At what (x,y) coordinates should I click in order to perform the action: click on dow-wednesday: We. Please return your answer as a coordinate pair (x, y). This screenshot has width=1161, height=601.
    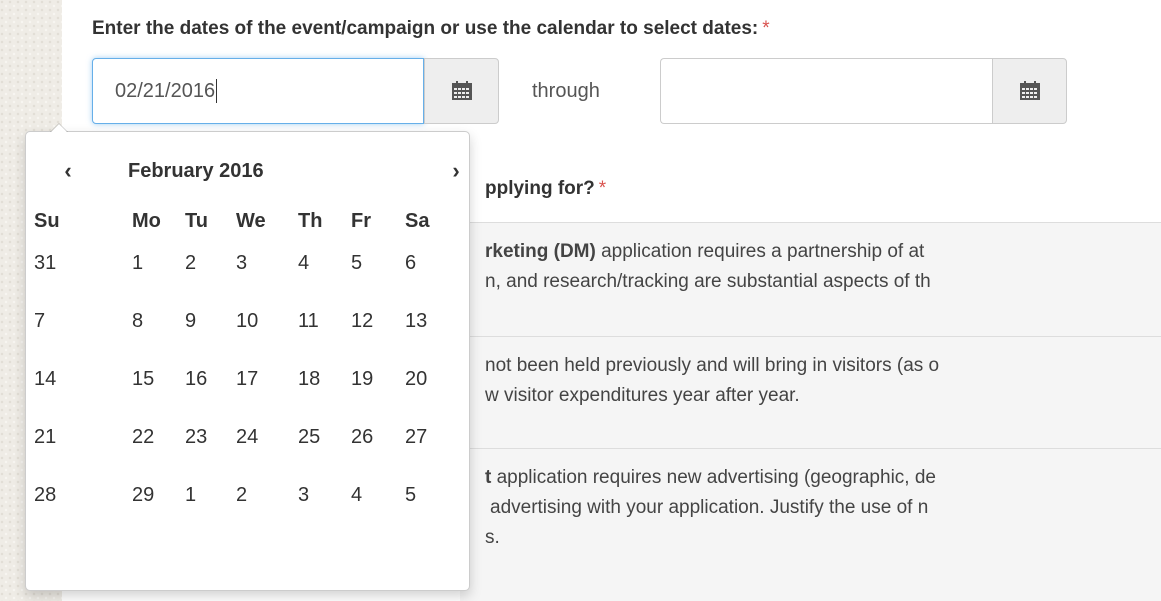
    Looking at the image, I should click on (251, 221).